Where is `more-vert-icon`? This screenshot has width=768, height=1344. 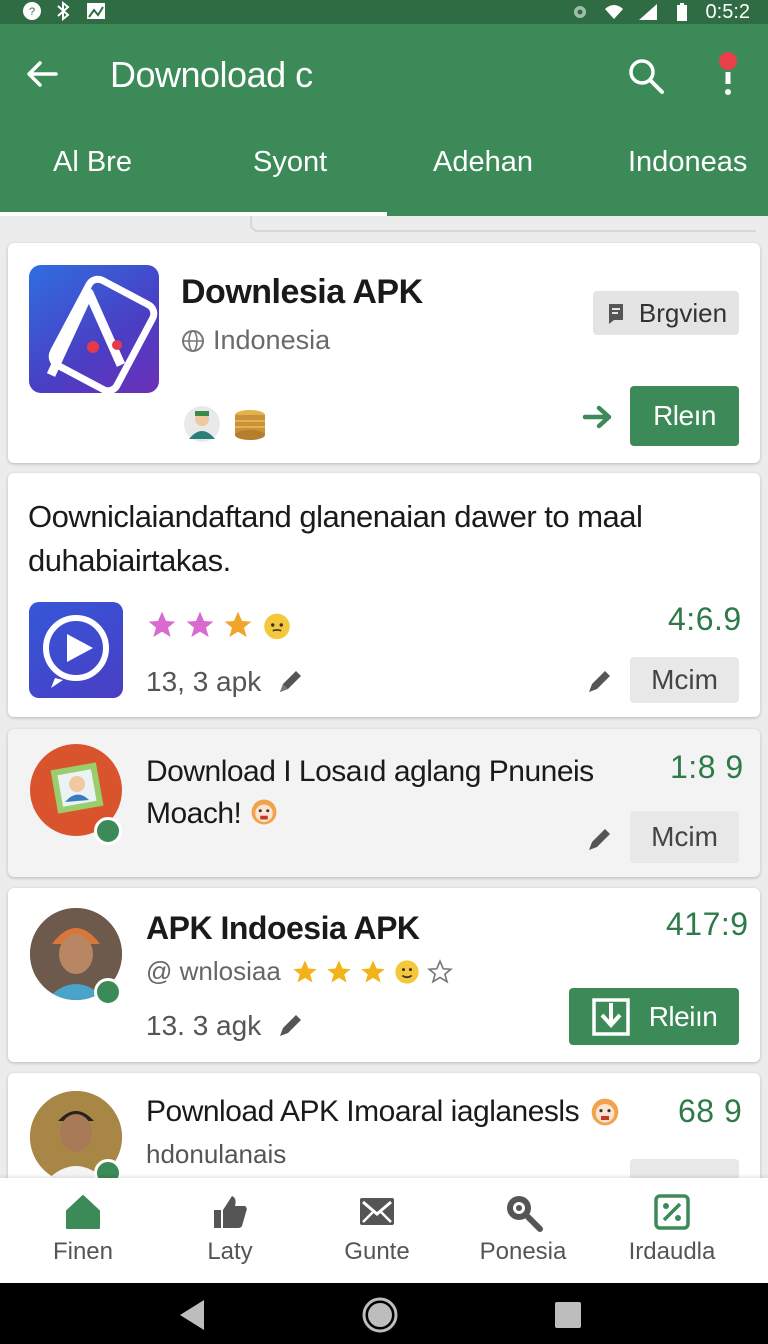 more-vert-icon is located at coordinates (728, 73).